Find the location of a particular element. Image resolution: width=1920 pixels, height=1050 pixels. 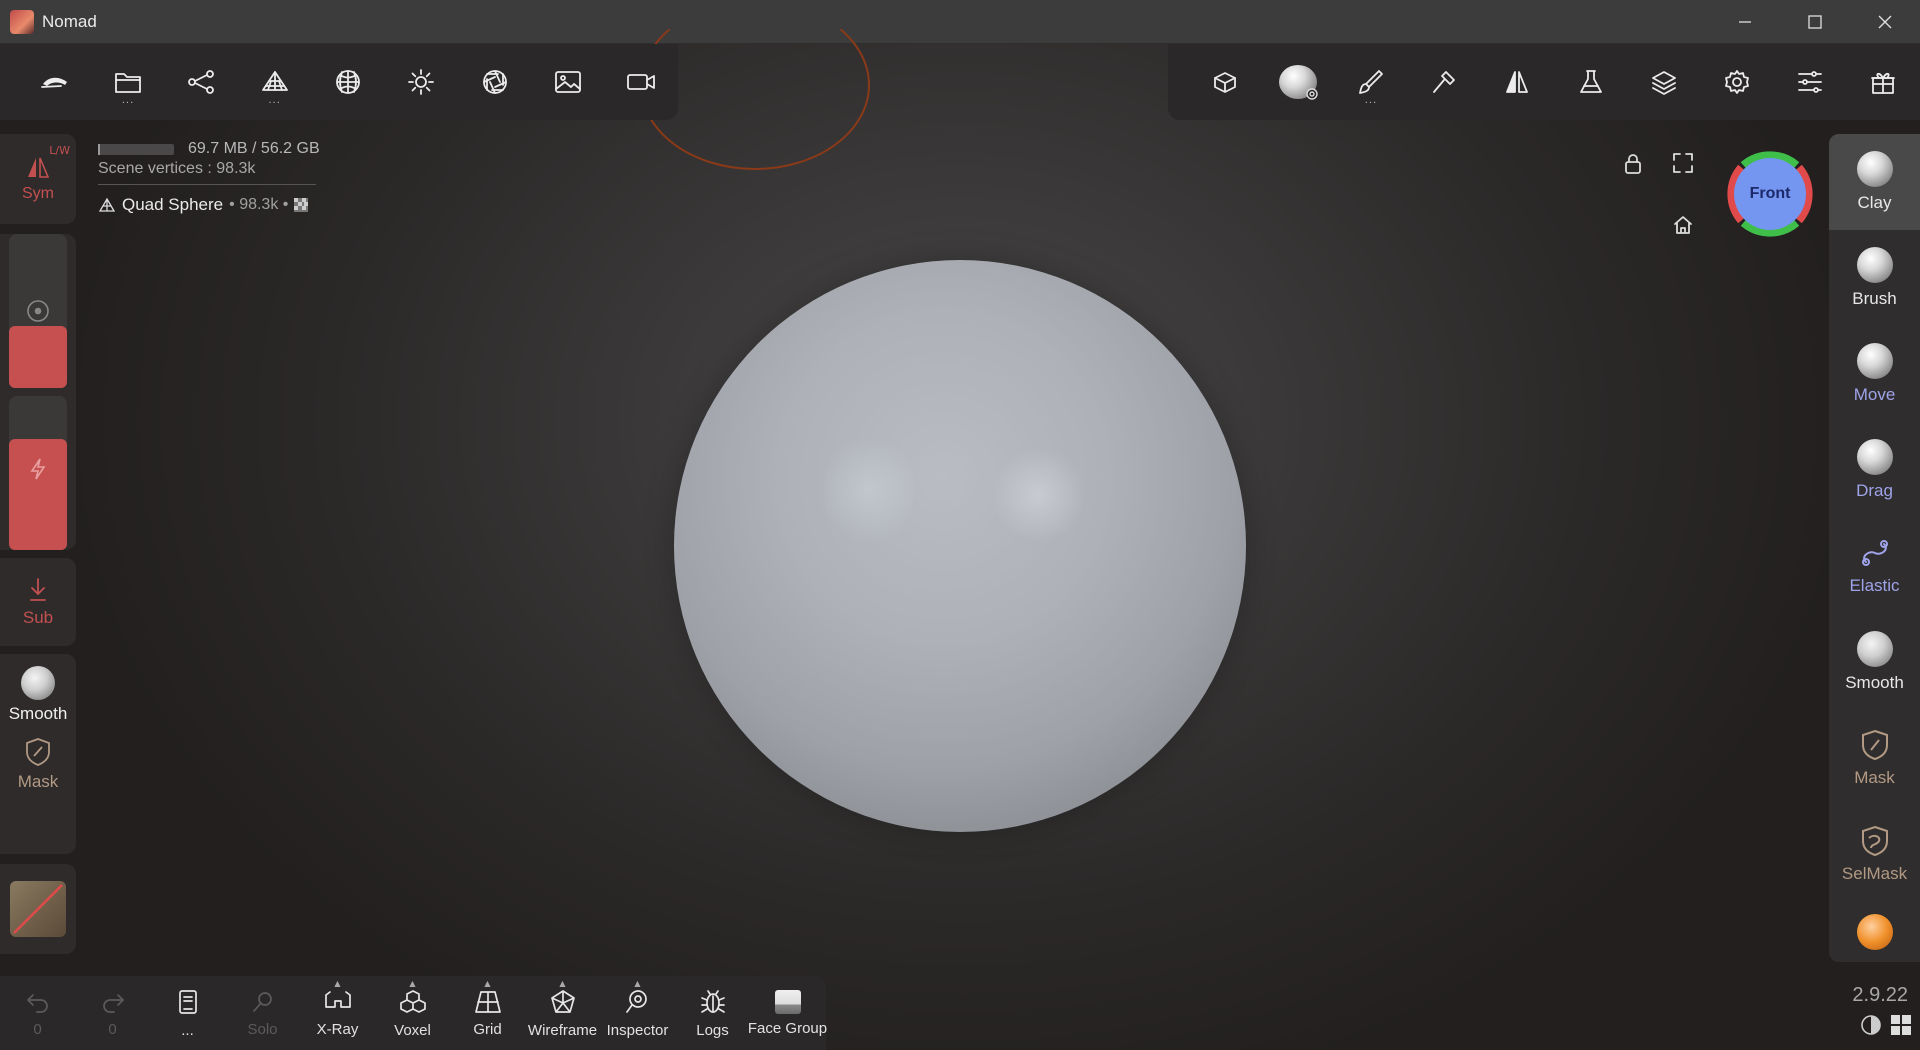

view-gizmo: Front is located at coordinates (1770, 194).